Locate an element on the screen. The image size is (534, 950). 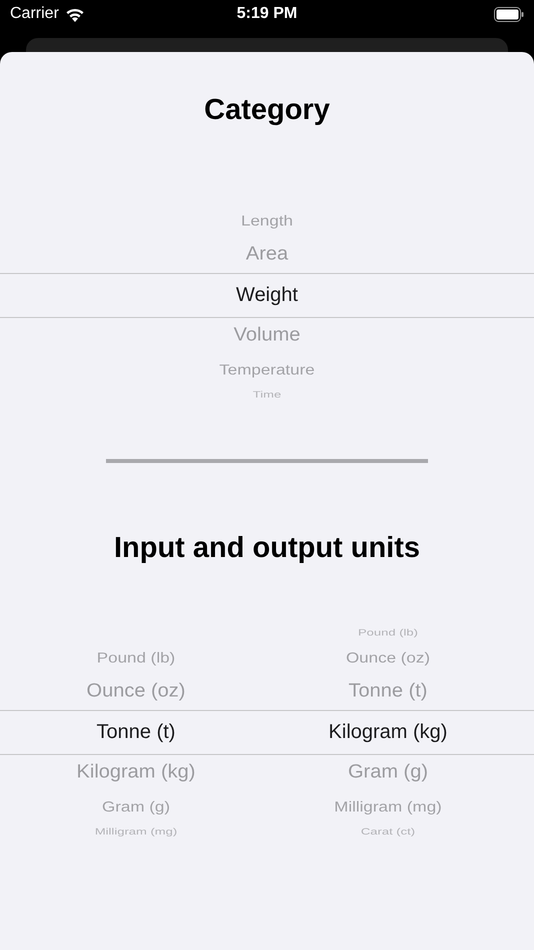
section-title: Input and output units is located at coordinates (267, 548).